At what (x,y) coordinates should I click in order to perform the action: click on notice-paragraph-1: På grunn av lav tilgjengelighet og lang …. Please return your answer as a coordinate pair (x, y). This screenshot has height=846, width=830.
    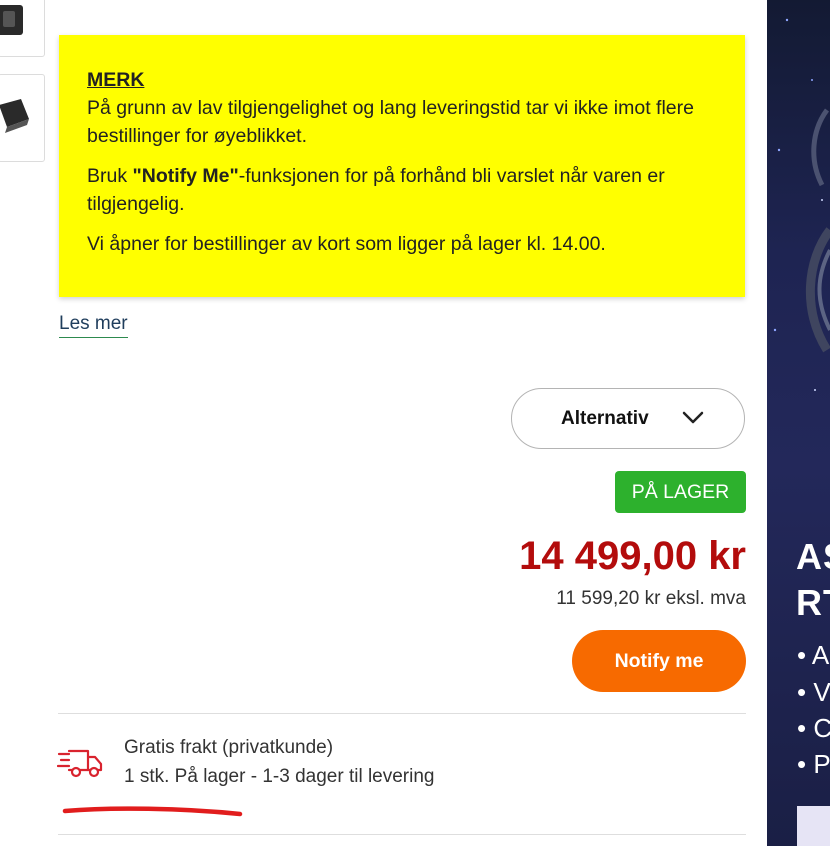
    Looking at the image, I should click on (390, 122).